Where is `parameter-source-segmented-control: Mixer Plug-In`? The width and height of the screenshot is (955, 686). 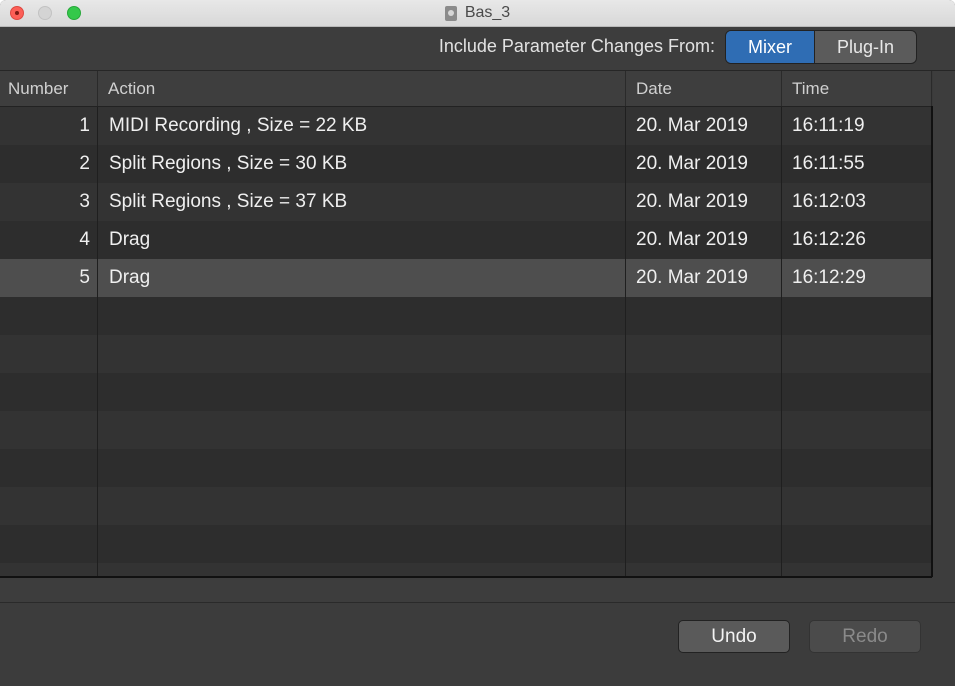 parameter-source-segmented-control: Mixer Plug-In is located at coordinates (821, 47).